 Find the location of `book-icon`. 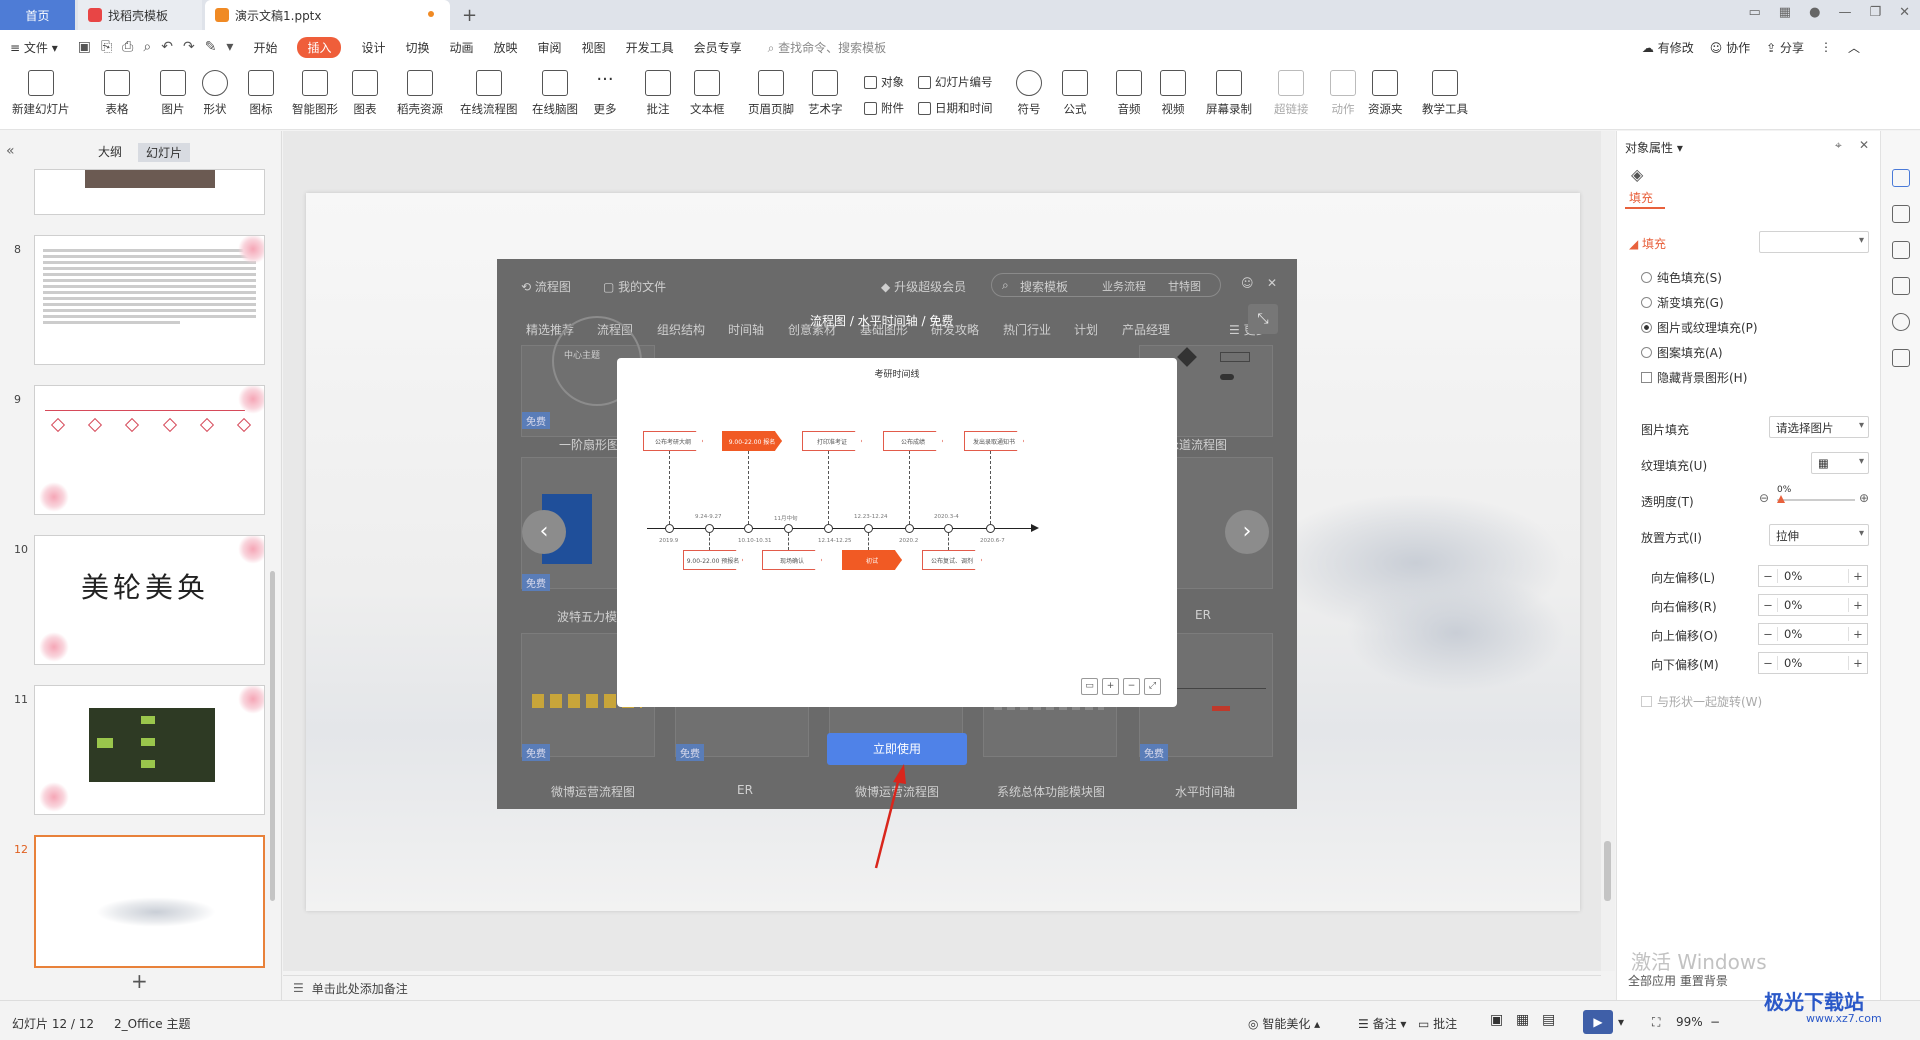

book-icon is located at coordinates (1901, 358).